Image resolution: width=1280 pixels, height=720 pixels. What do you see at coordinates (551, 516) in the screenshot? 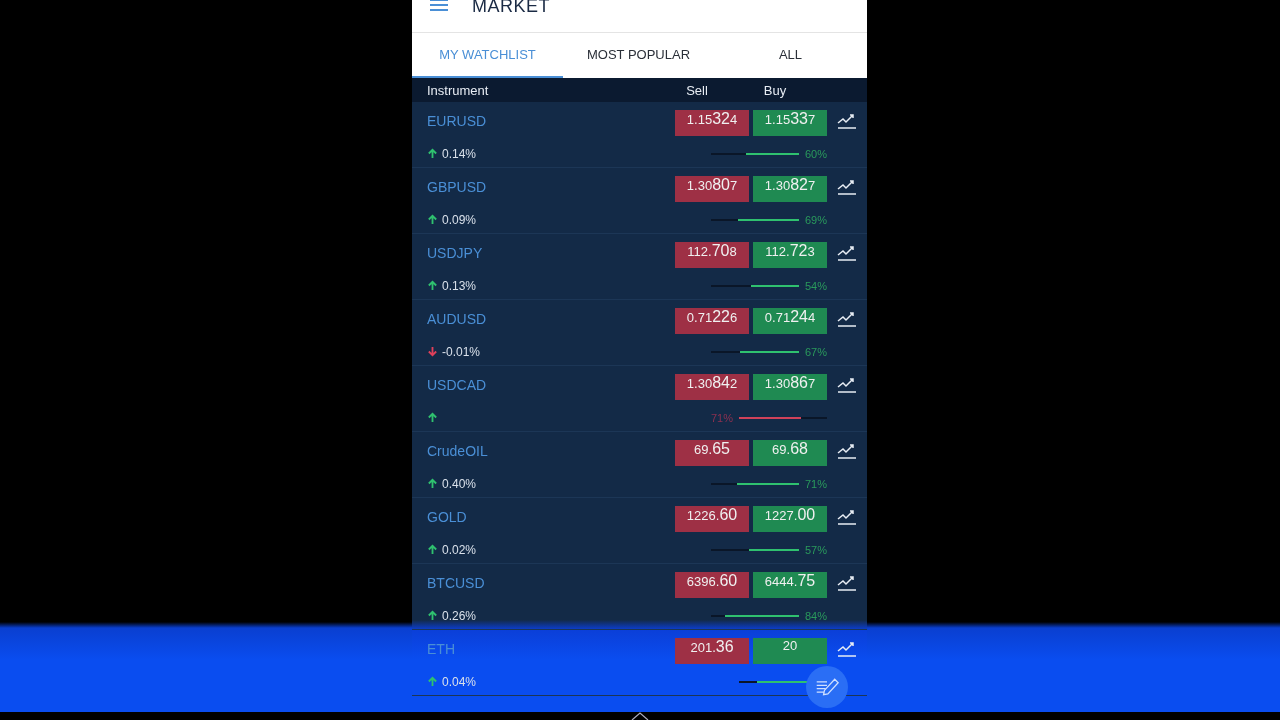
I see `instrument-name: GOLD` at bounding box center [551, 516].